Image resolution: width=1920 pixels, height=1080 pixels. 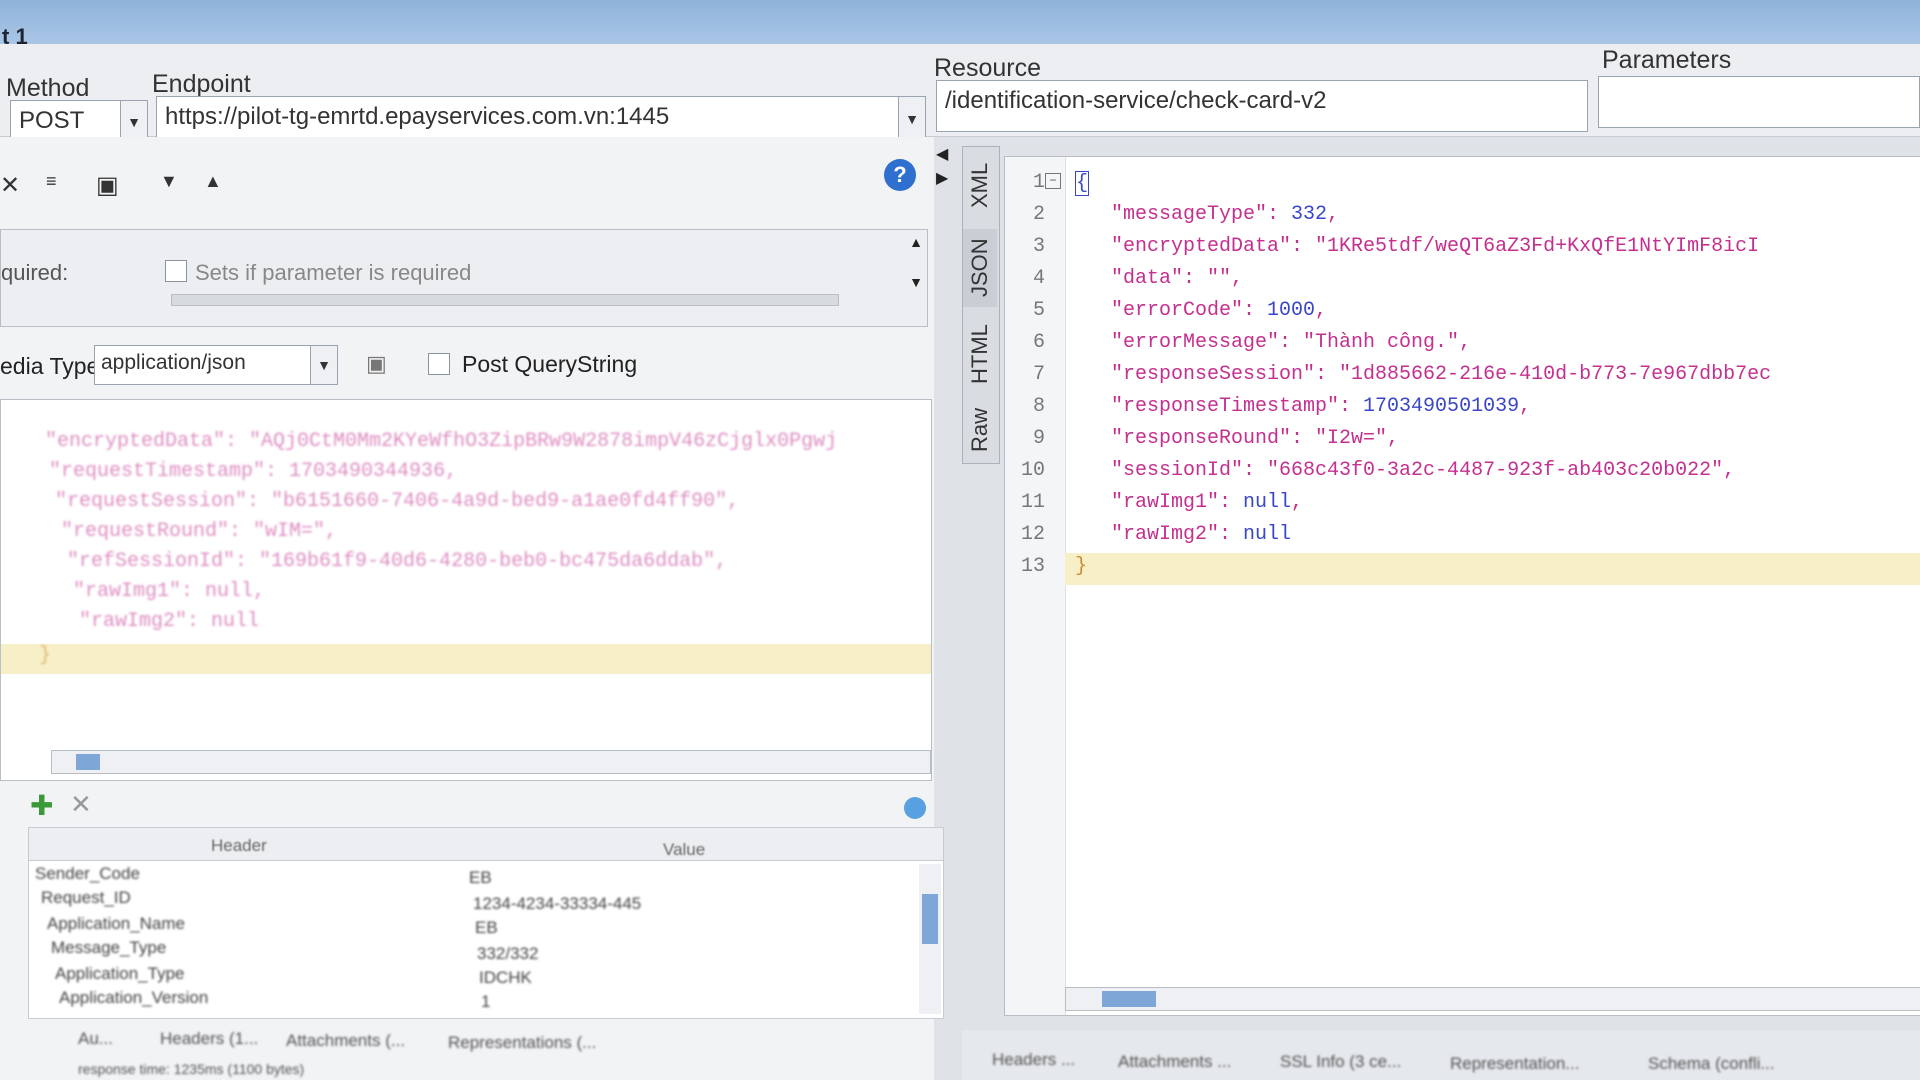 I want to click on line-number: 9, so click(x=1038, y=438).